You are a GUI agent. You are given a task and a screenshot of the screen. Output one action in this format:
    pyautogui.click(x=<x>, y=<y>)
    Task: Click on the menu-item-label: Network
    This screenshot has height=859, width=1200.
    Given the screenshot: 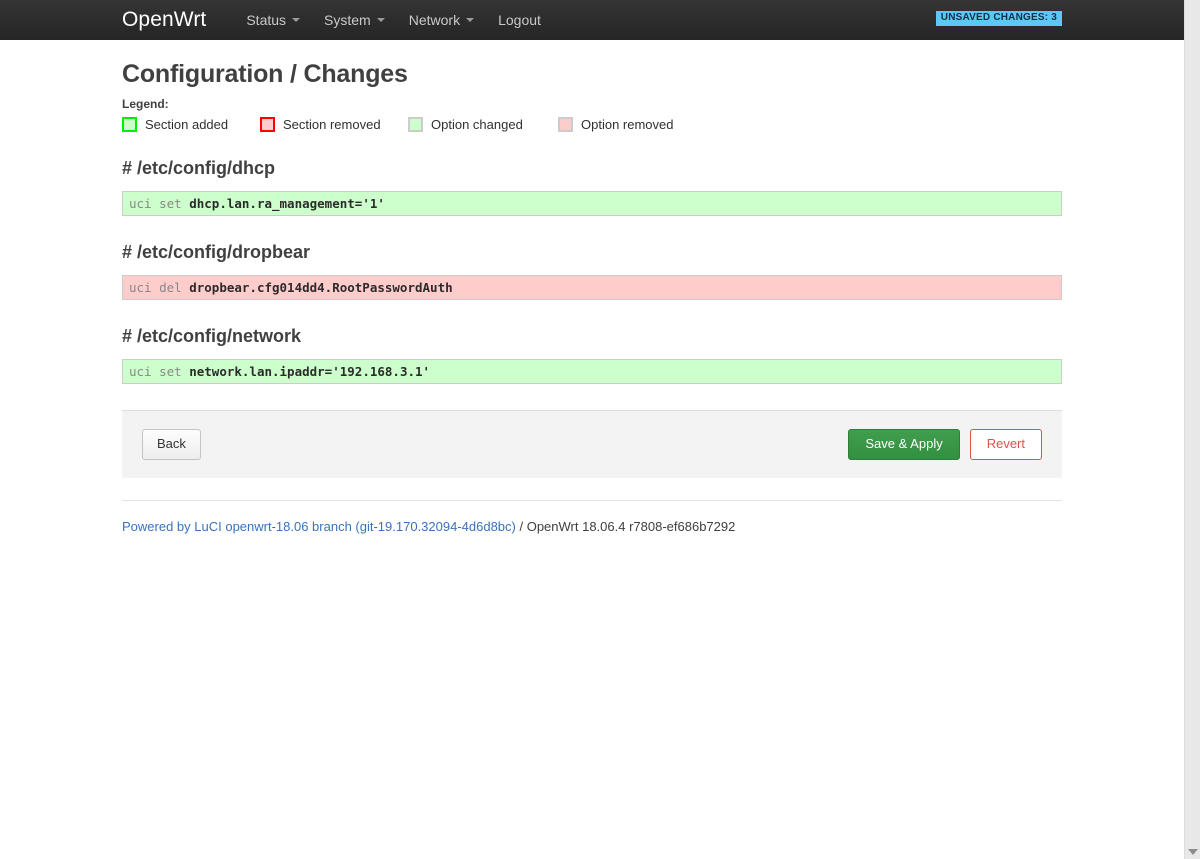 What is the action you would take?
    pyautogui.click(x=434, y=20)
    